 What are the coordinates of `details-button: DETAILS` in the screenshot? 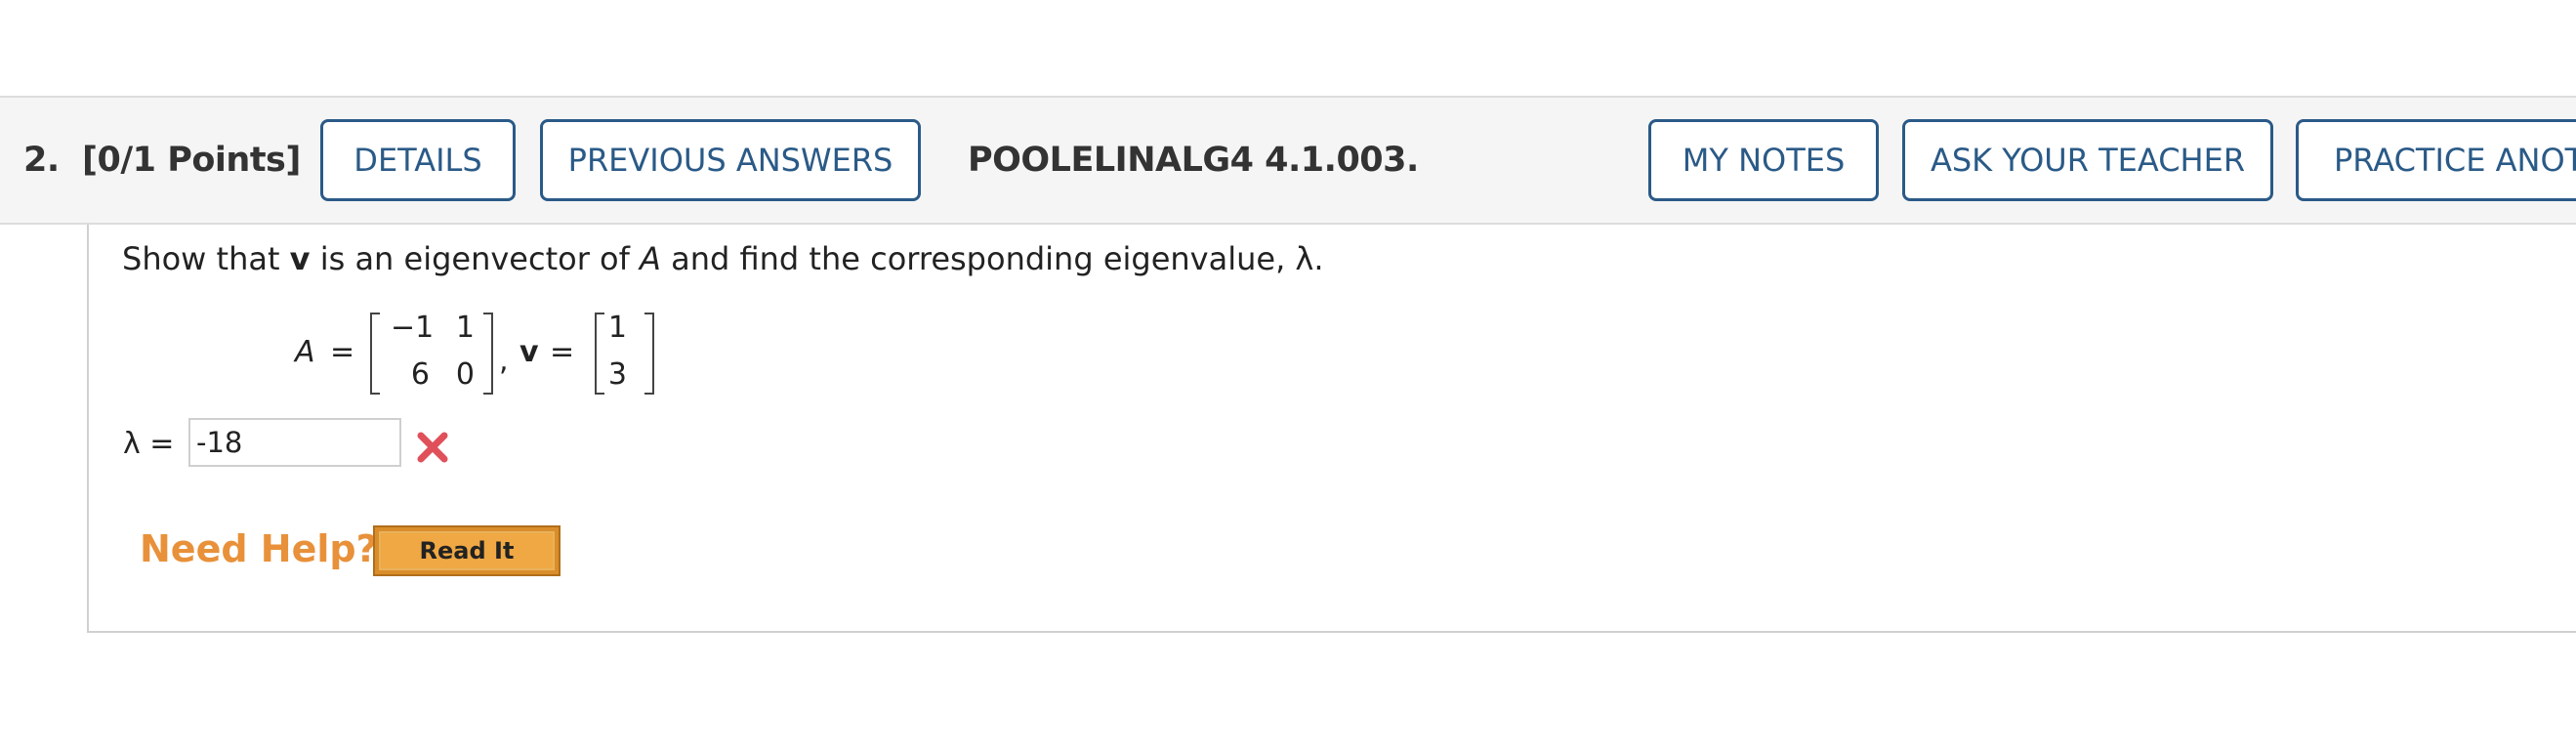 It's located at (418, 160).